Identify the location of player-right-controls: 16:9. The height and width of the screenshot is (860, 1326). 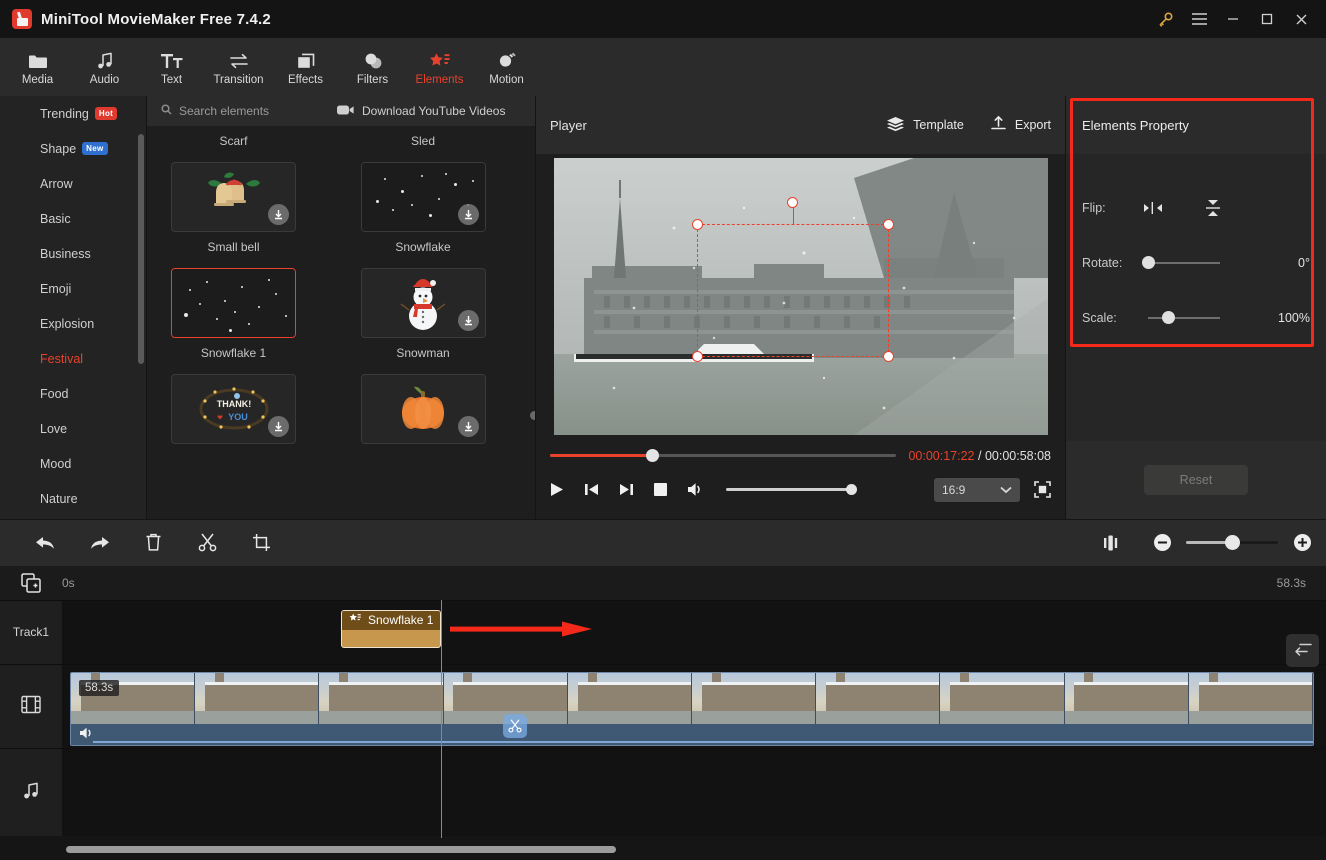
(992, 489).